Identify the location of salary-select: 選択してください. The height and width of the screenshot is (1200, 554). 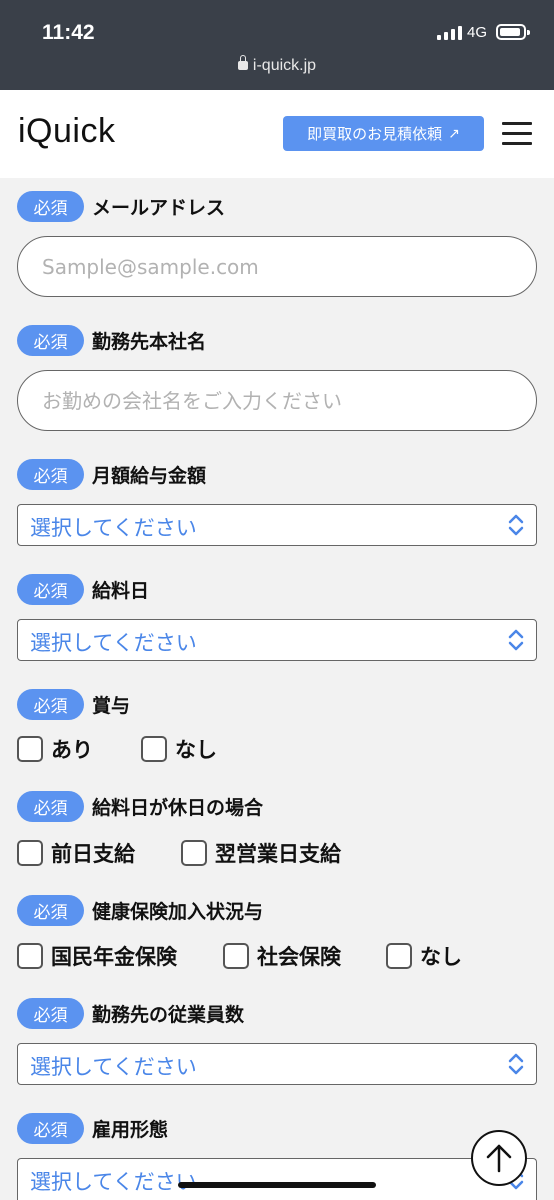
(277, 525).